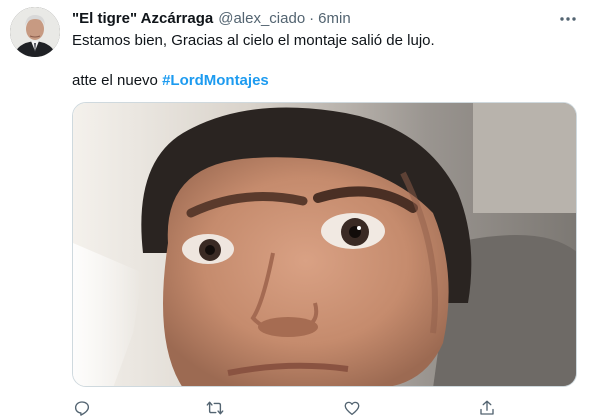 The height and width of the screenshot is (417, 593). Describe the element at coordinates (287, 408) in the screenshot. I see `tweet-actions` at that location.